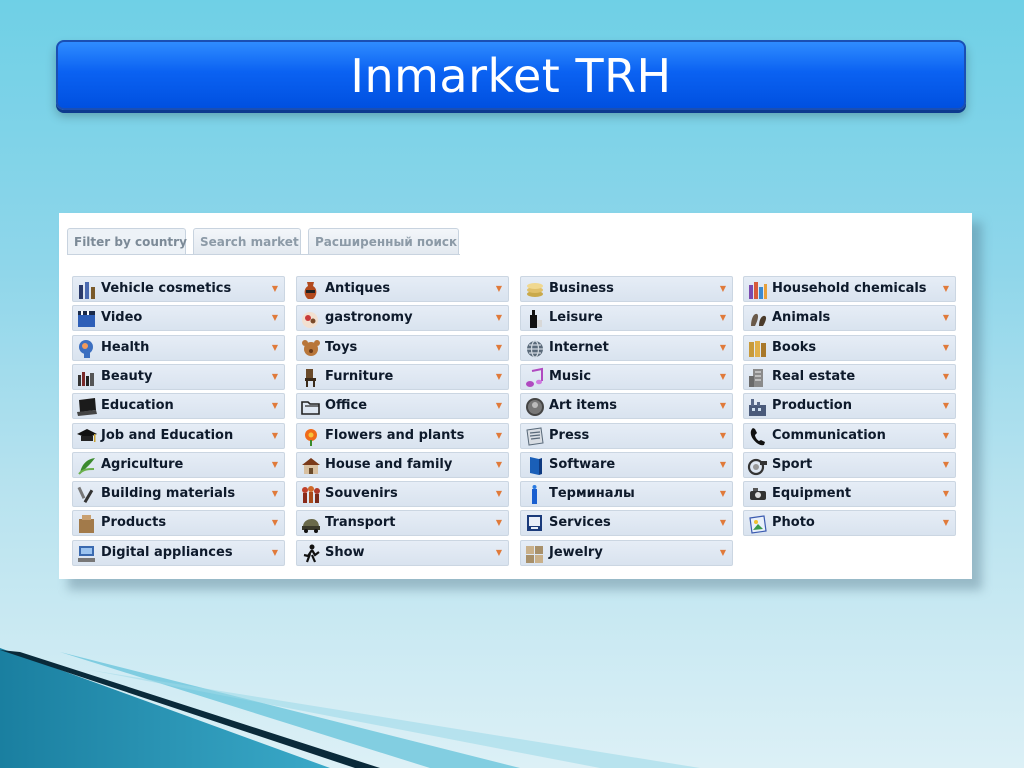 The width and height of the screenshot is (1024, 768). I want to click on category-software: Software ▼, so click(626, 465).